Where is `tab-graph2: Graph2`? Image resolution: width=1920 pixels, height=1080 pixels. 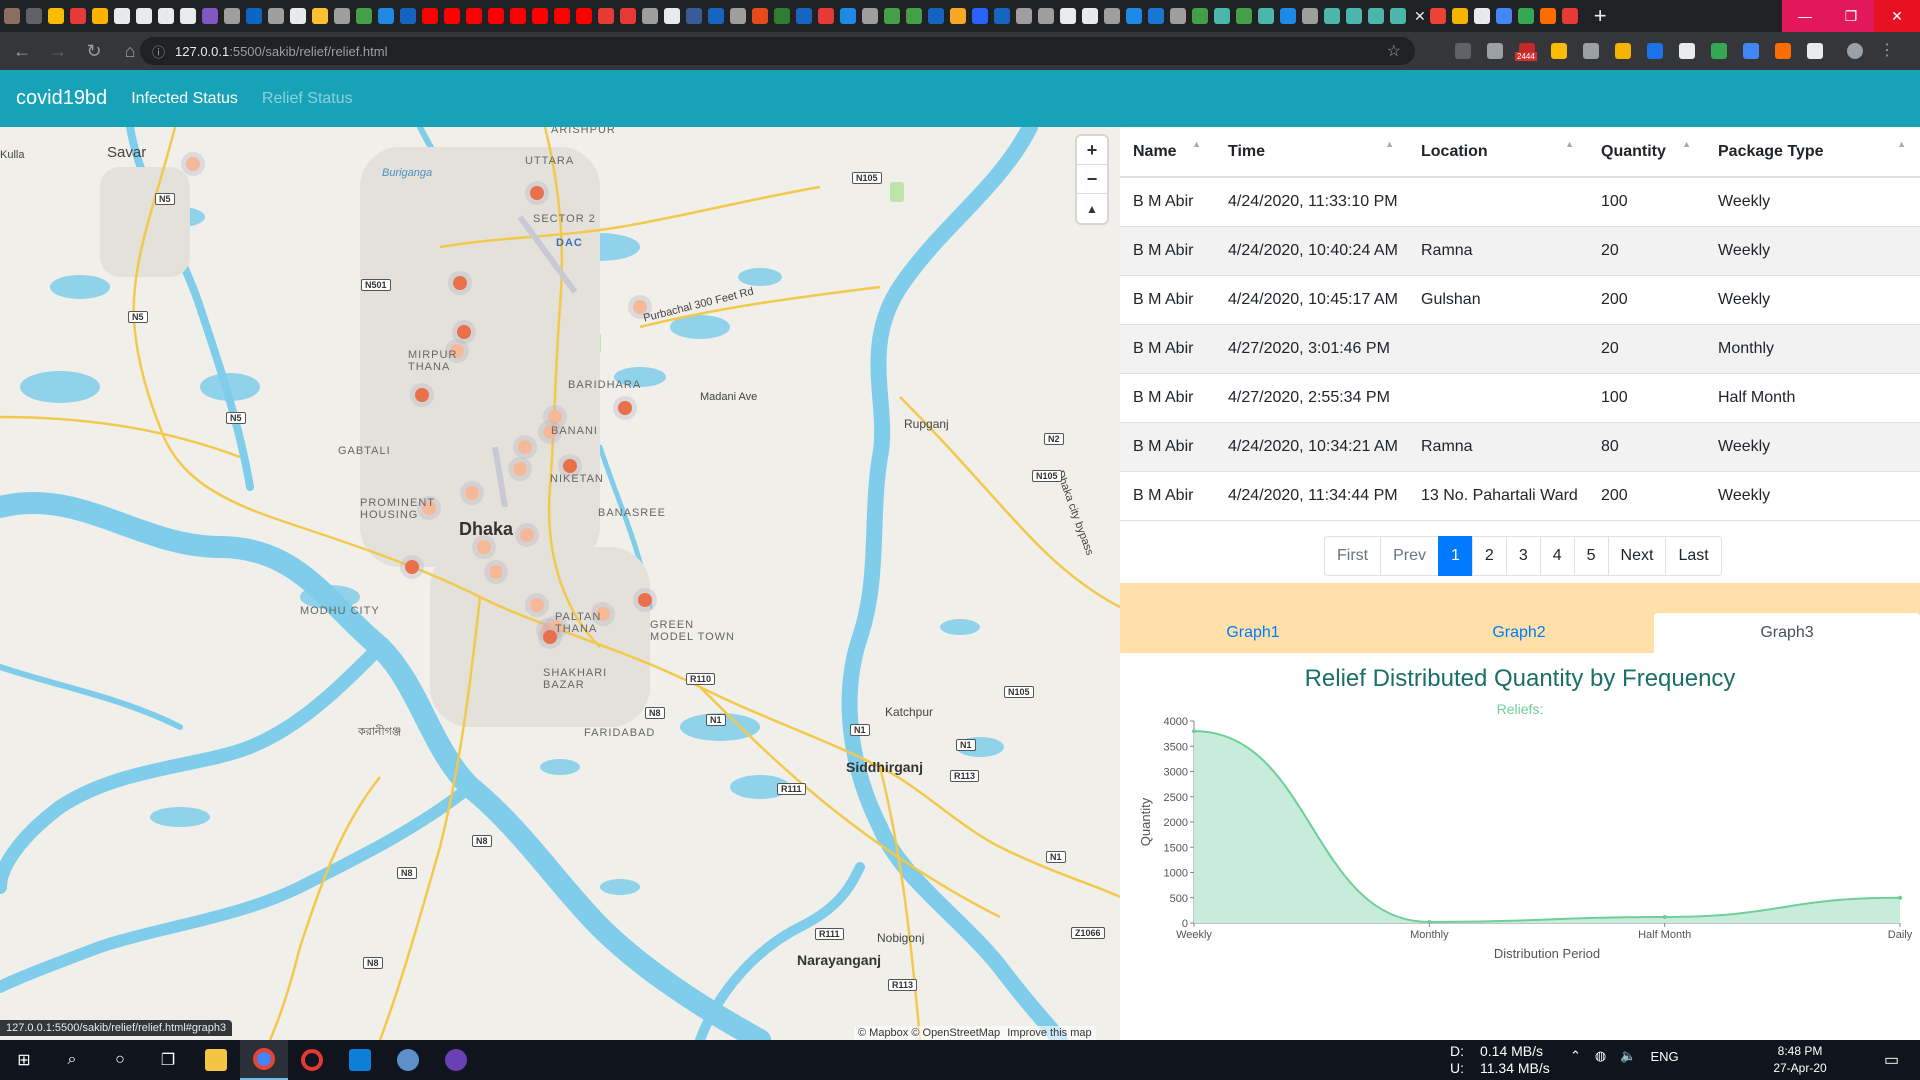
tab-graph2: Graph2 is located at coordinates (1519, 633).